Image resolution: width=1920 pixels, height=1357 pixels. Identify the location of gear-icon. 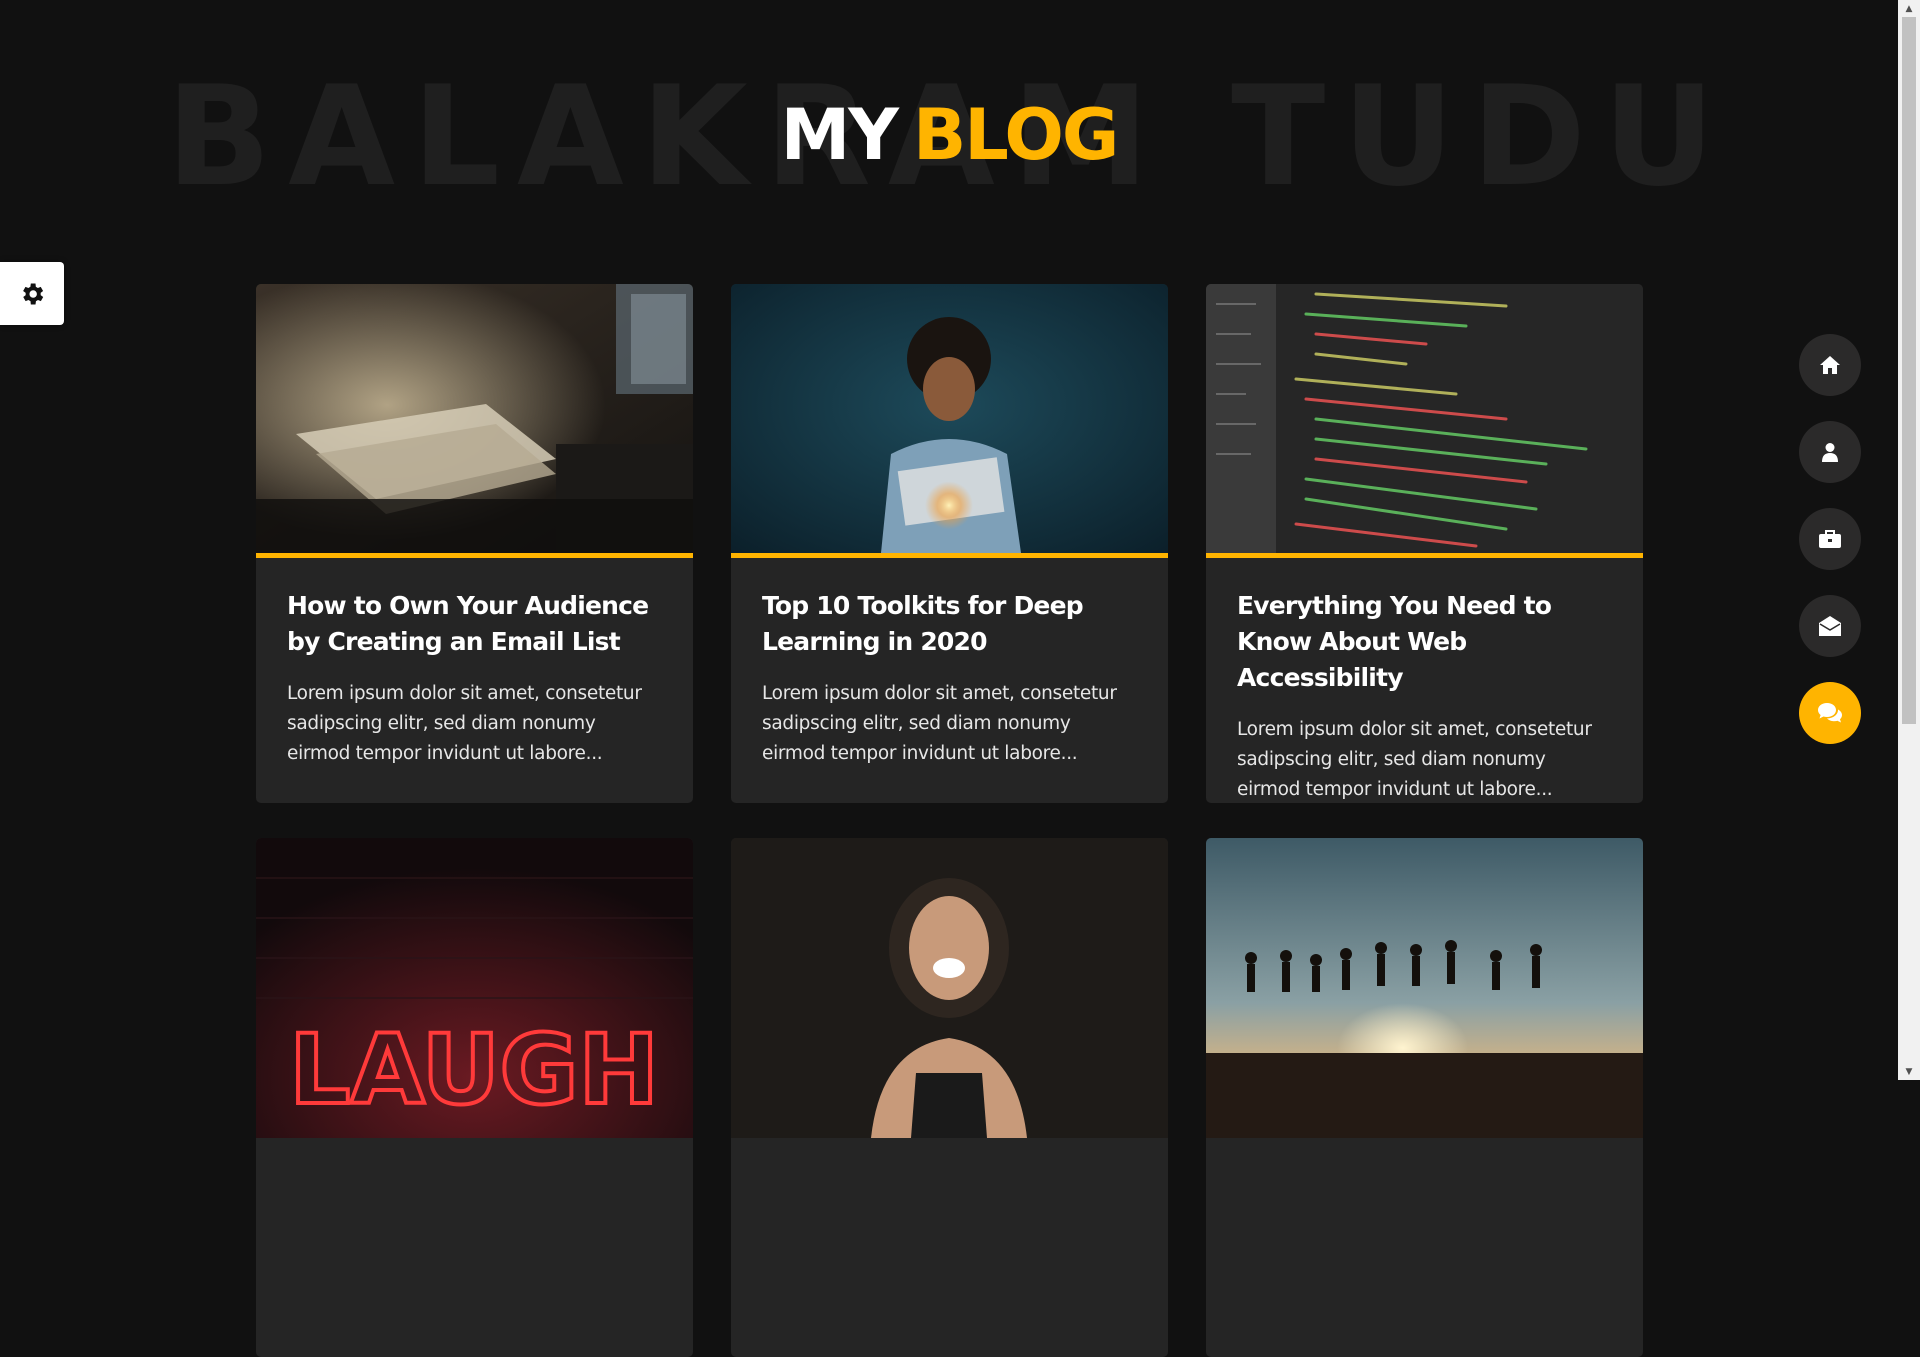
(33, 293).